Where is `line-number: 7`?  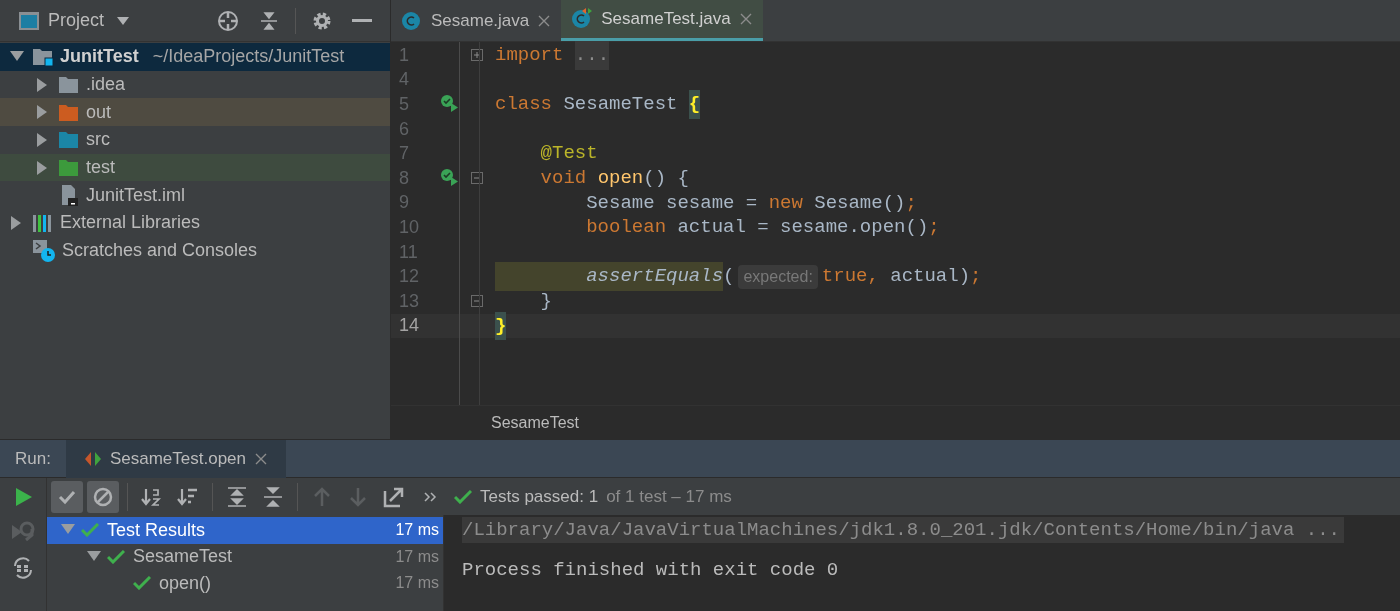 line-number: 7 is located at coordinates (404, 154).